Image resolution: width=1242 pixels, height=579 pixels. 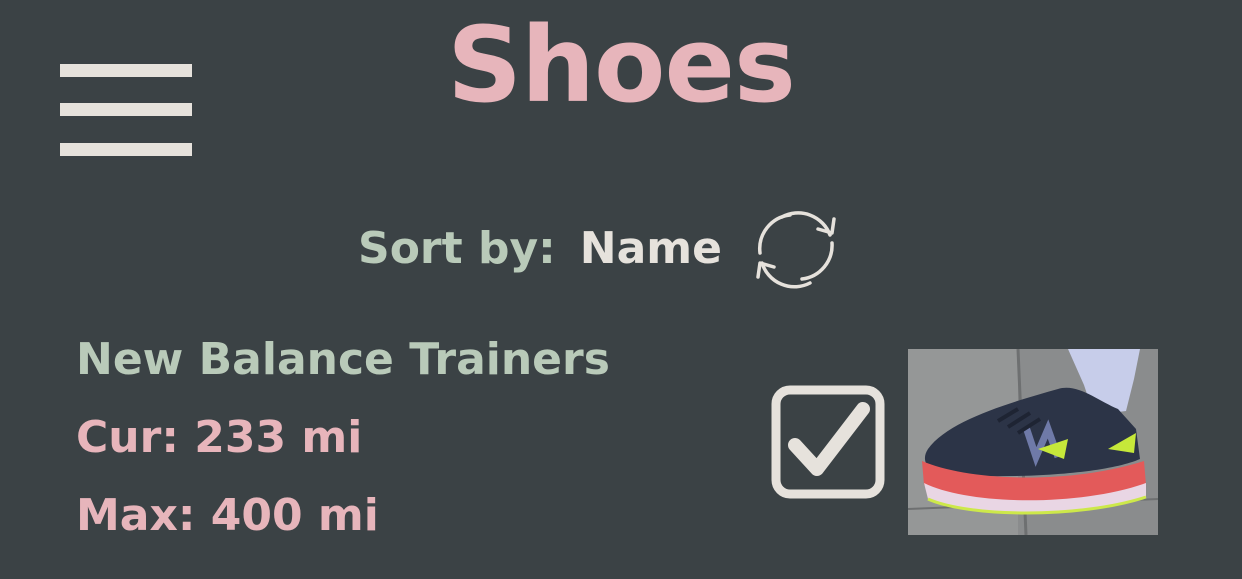 I want to click on refresh-cycle-icon, so click(x=796, y=248).